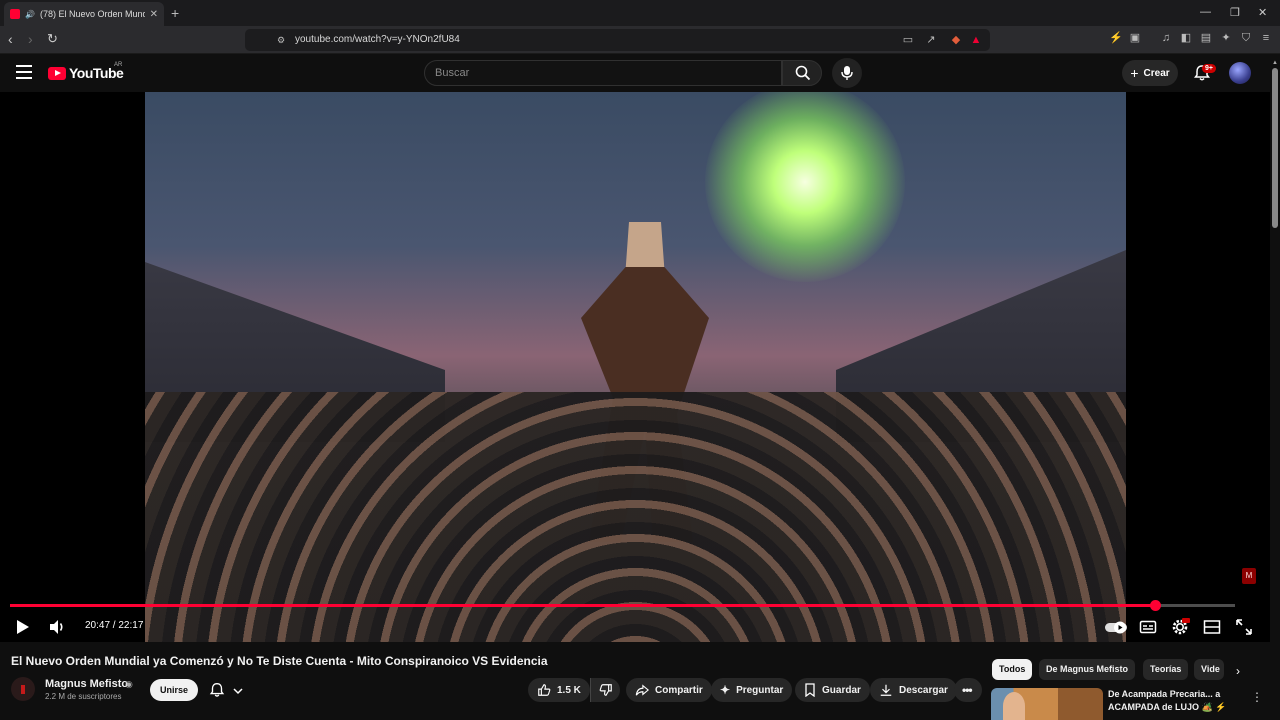 This screenshot has height=720, width=1280. What do you see at coordinates (908, 40) in the screenshot?
I see `cast-icon: ▭` at bounding box center [908, 40].